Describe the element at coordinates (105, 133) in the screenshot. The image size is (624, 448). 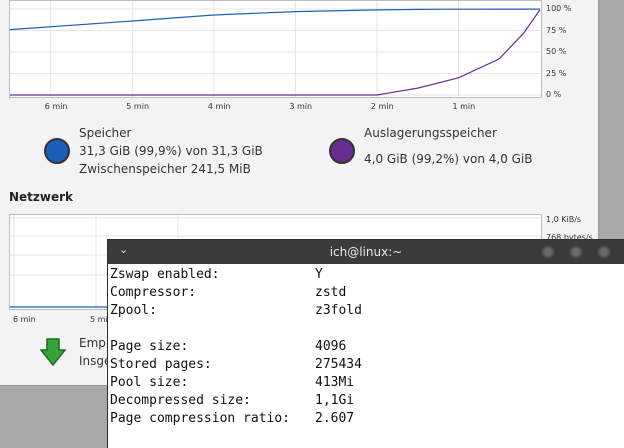
I see `memory-legend-label: Speicher` at that location.